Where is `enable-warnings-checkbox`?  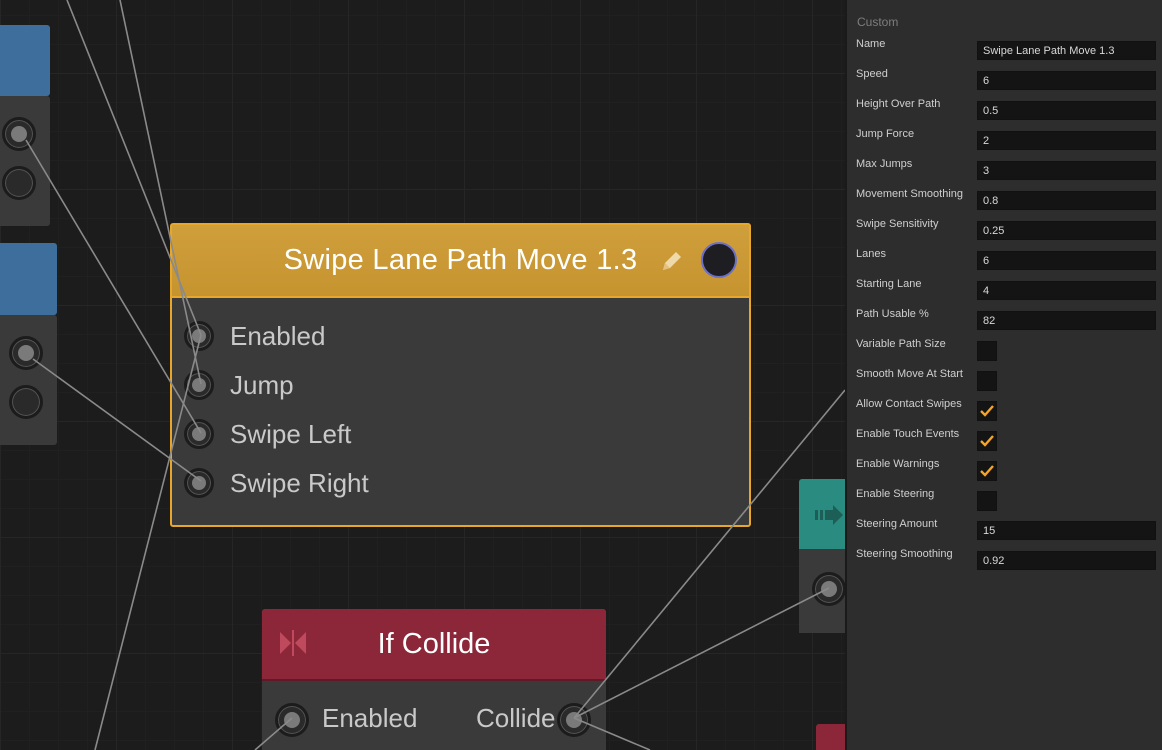 enable-warnings-checkbox is located at coordinates (987, 471).